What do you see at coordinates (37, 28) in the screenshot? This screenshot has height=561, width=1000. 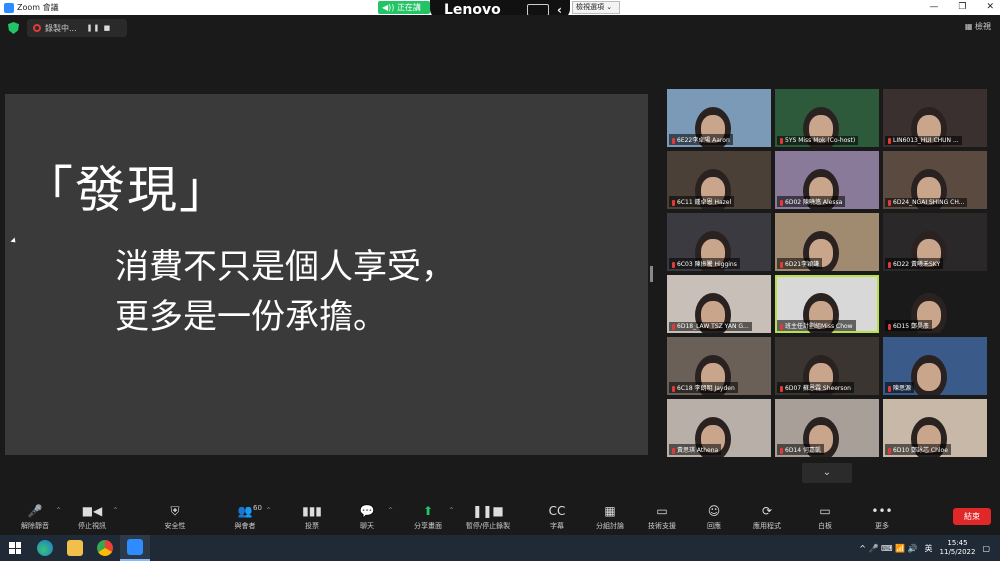 I see `recording-dot-icon` at bounding box center [37, 28].